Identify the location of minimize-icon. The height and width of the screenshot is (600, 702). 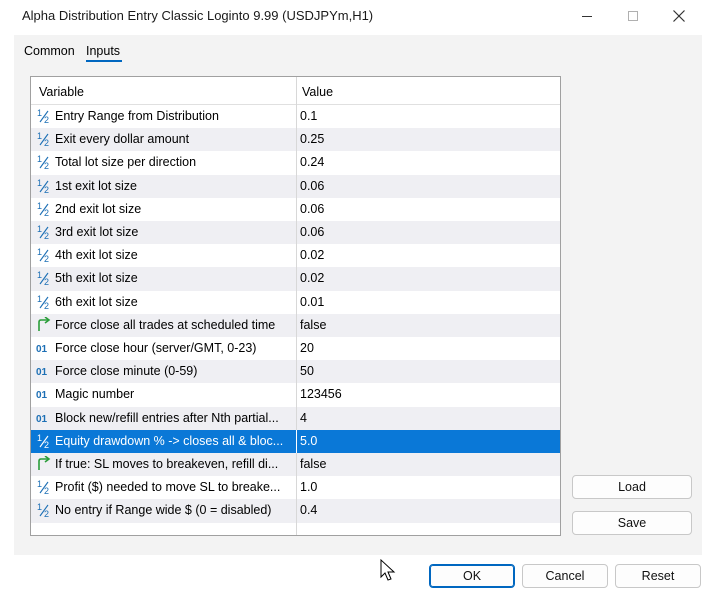
(587, 16).